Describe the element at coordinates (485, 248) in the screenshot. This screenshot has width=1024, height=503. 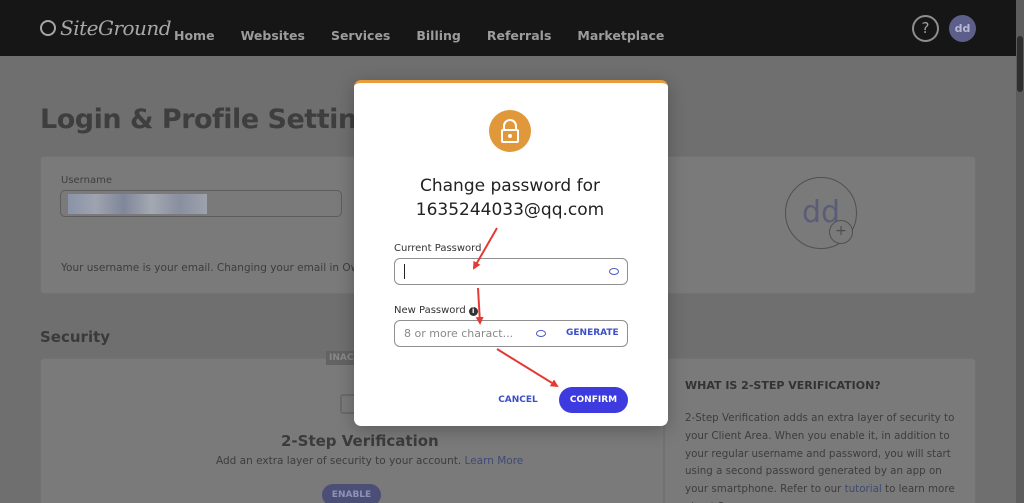
I see `arrow-to-current-password` at that location.